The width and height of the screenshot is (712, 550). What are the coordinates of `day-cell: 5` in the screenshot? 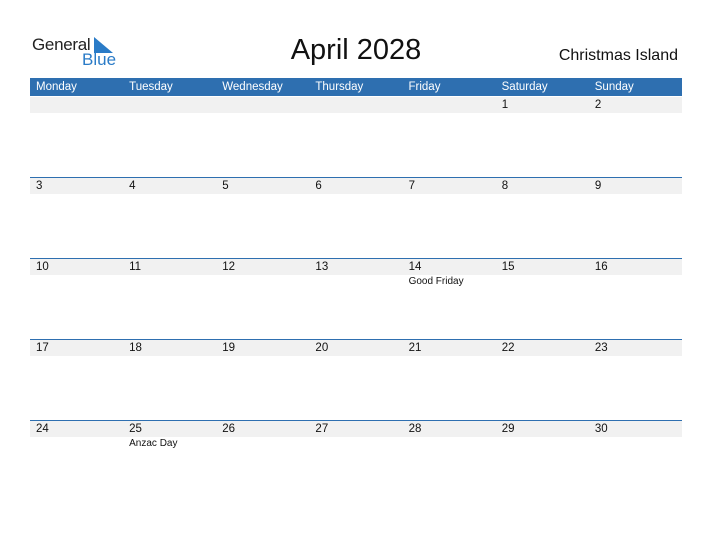 It's located at (262, 218).